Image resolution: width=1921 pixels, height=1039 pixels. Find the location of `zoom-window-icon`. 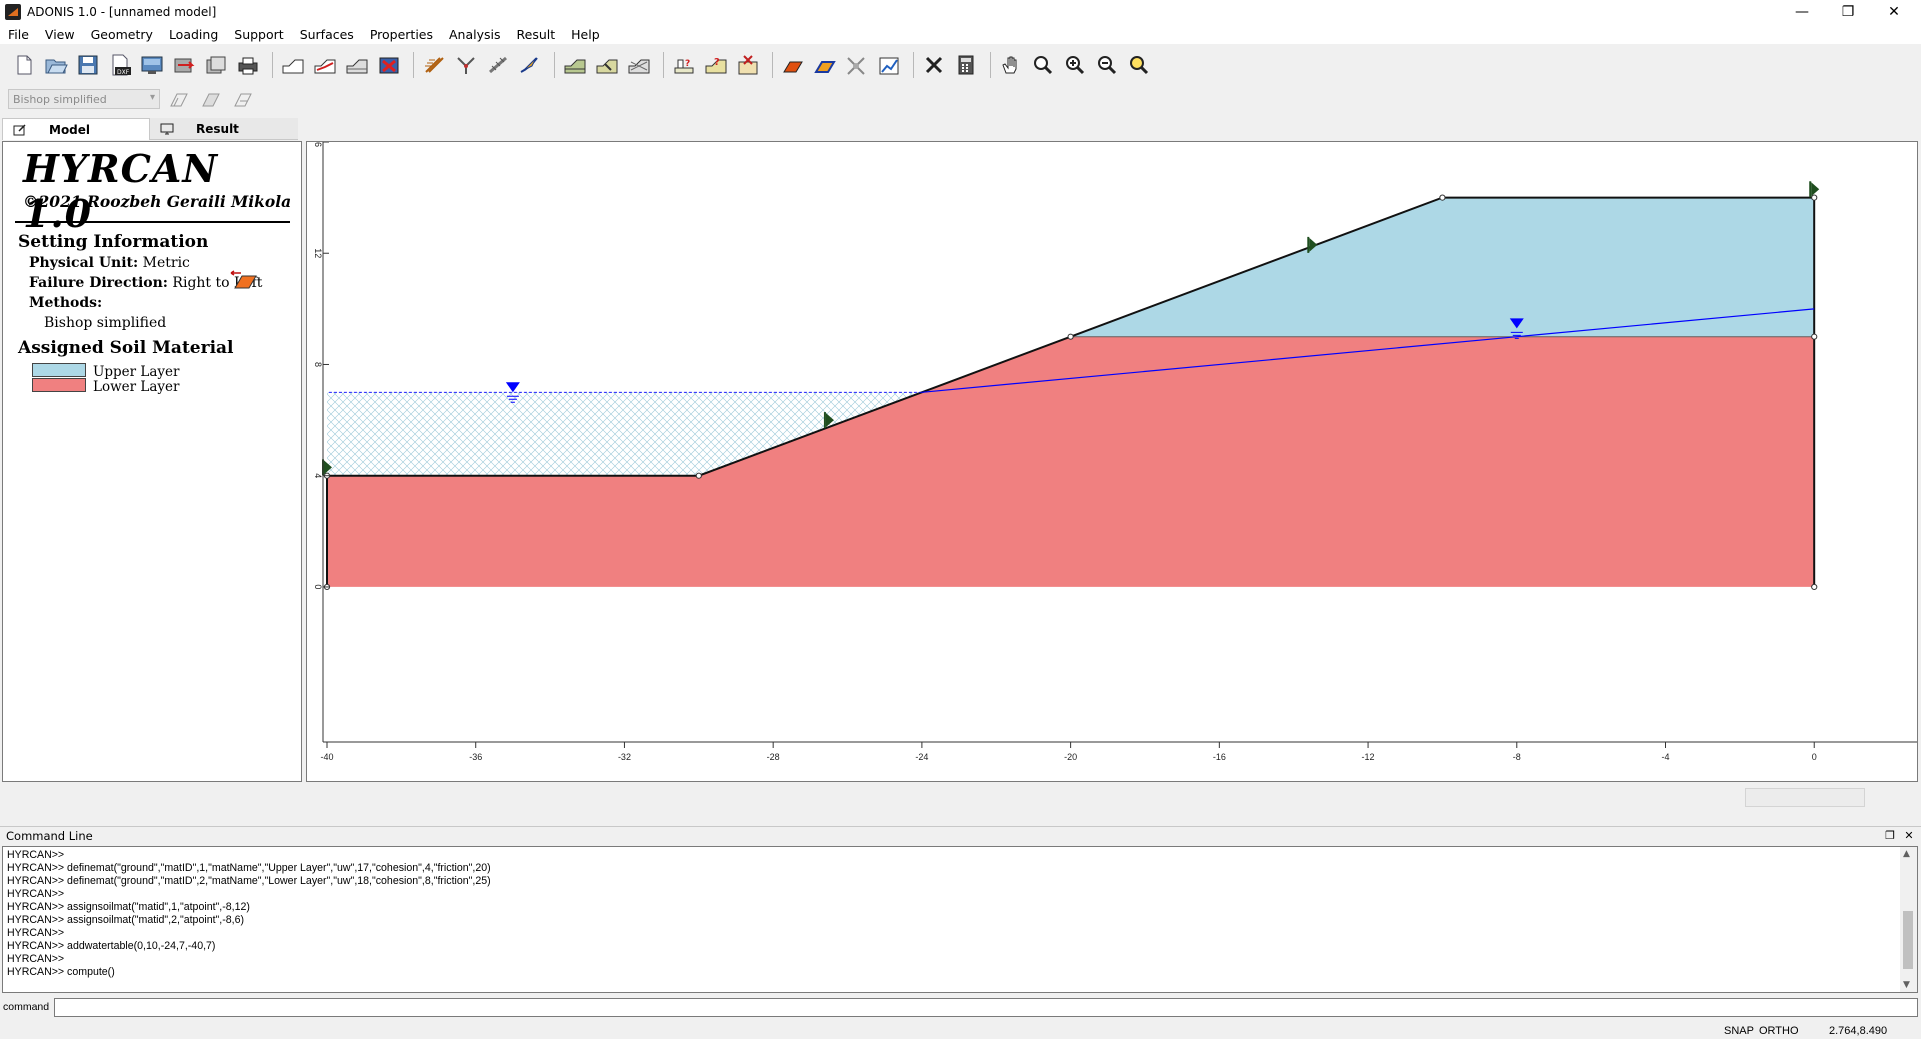

zoom-window-icon is located at coordinates (1043, 65).